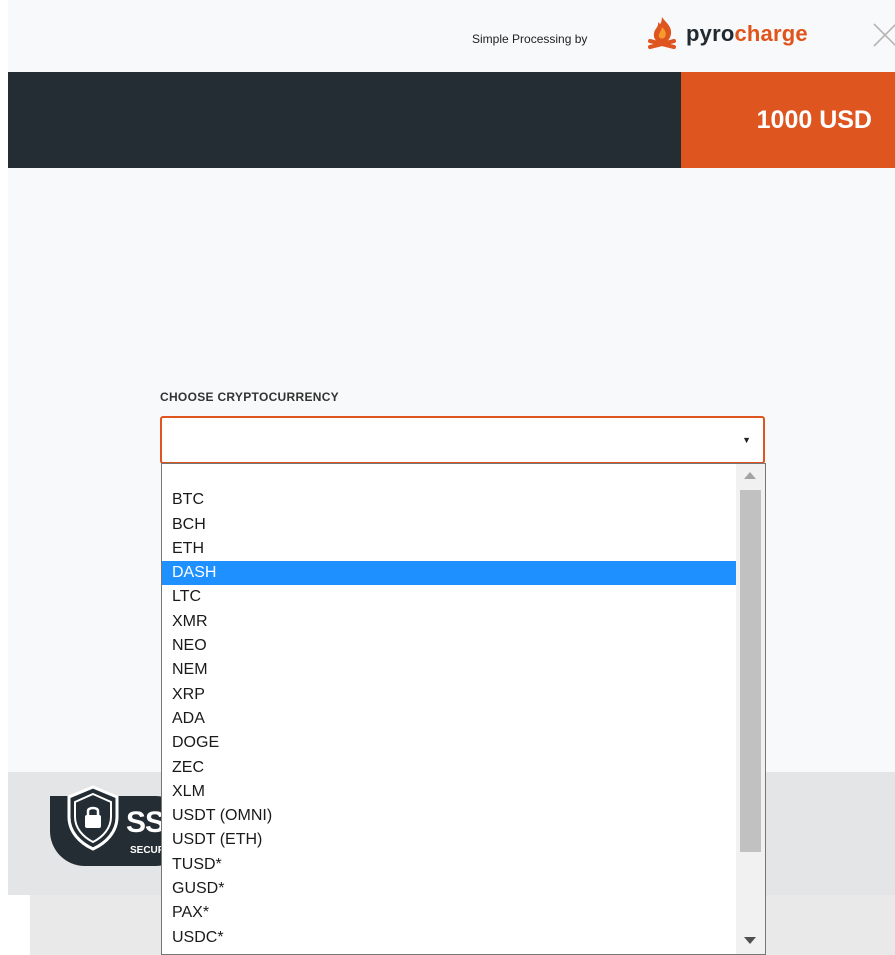  What do you see at coordinates (449, 646) in the screenshot?
I see `dropdown-option: NEO` at bounding box center [449, 646].